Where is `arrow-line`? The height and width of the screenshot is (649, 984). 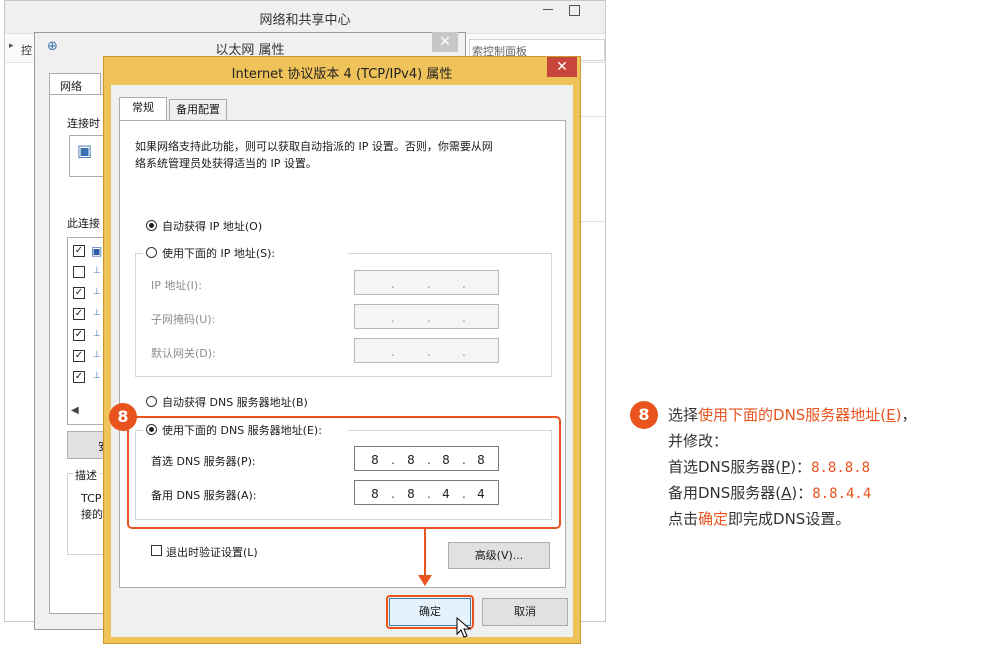
arrow-line is located at coordinates (425, 553).